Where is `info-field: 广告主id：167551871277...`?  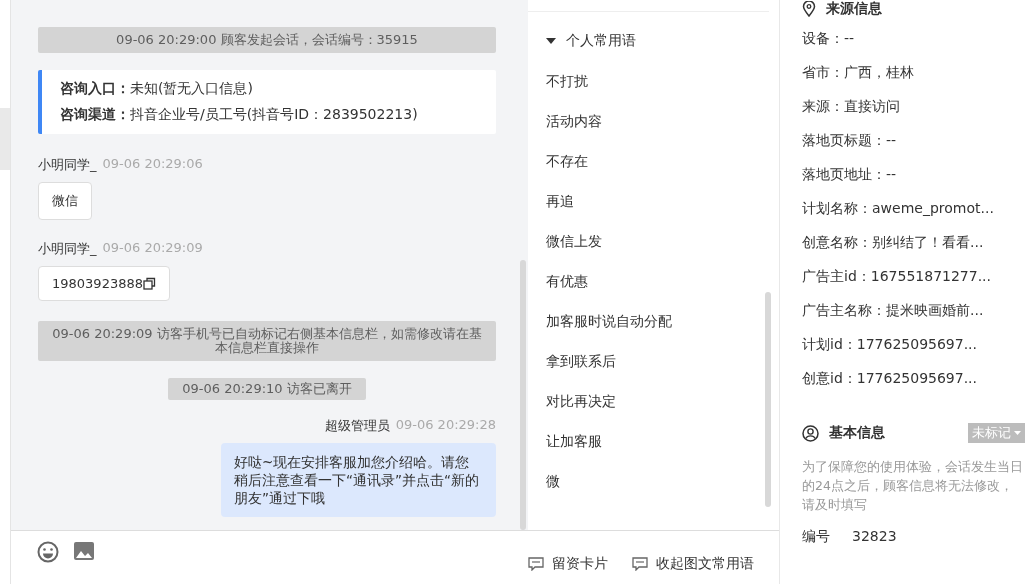
info-field: 广告主id：167551871277... is located at coordinates (896, 276).